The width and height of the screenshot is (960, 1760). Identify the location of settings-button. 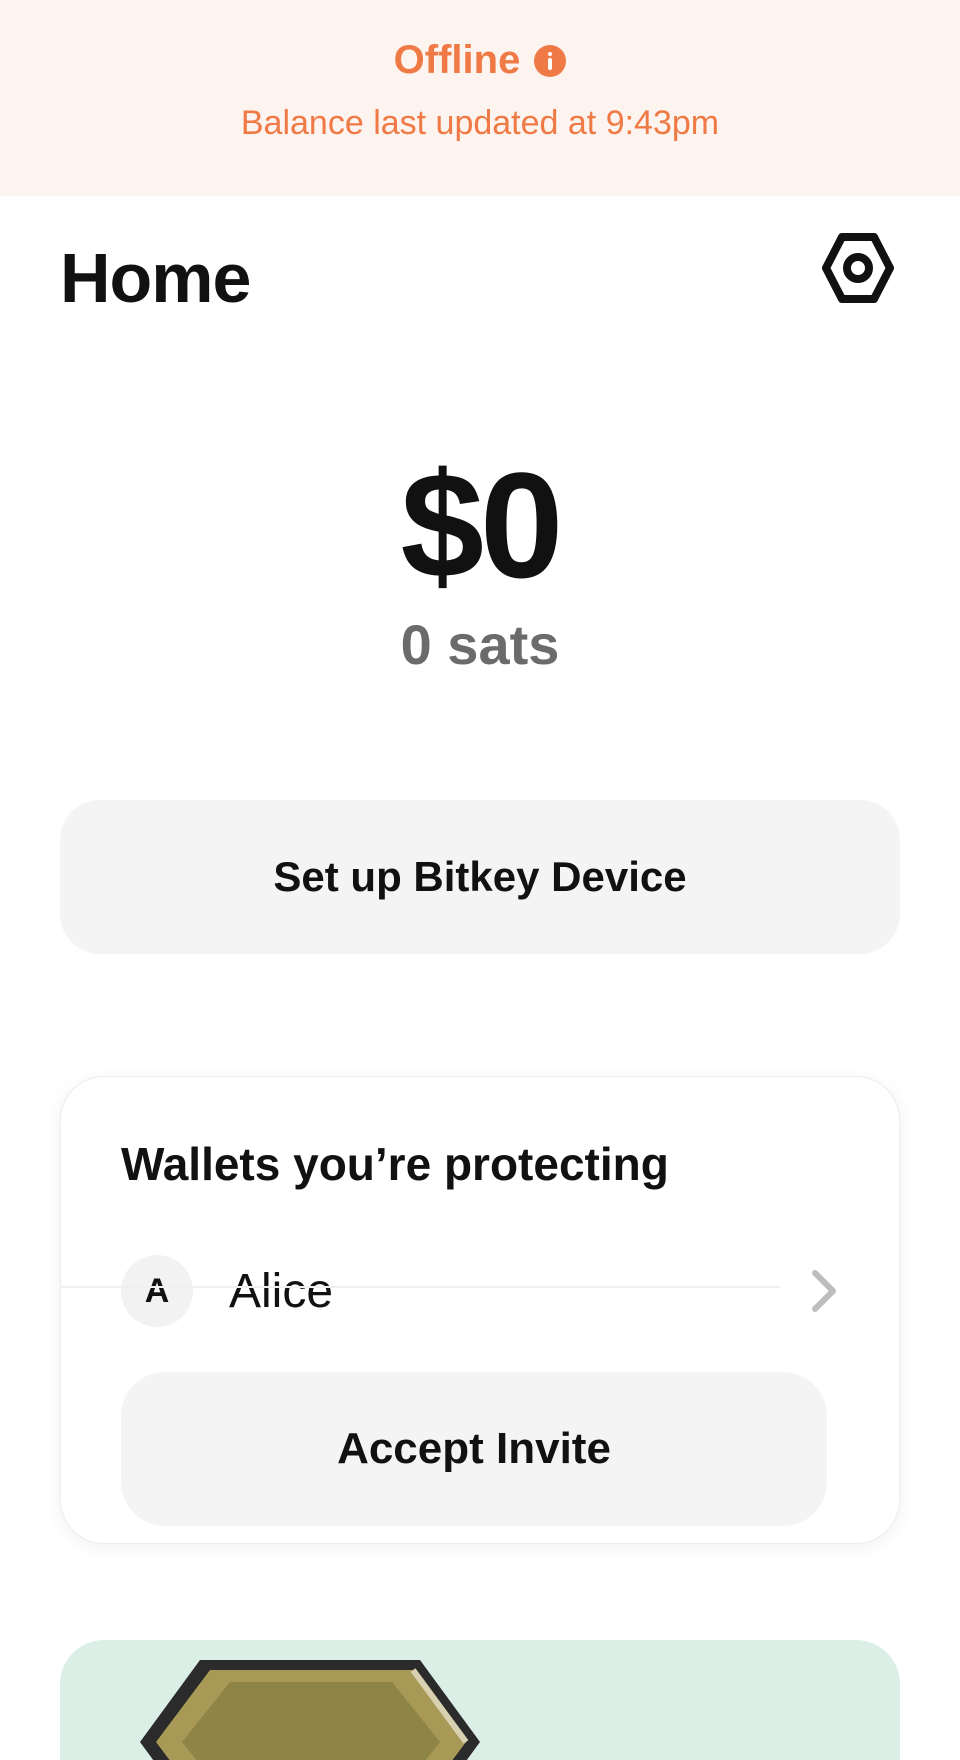
(858, 268).